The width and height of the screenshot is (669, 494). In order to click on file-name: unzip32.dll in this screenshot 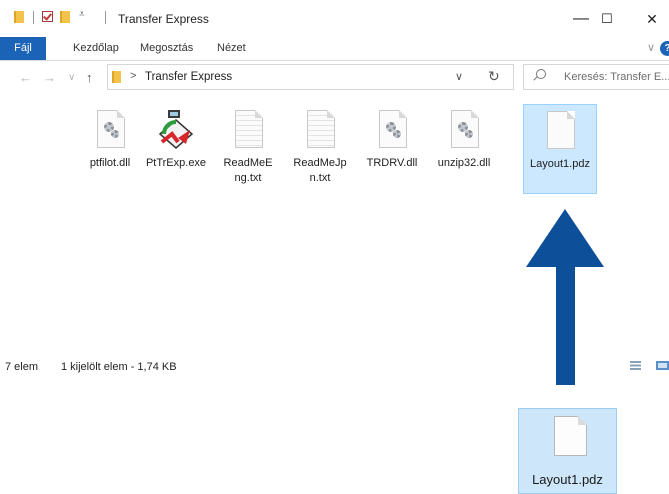, I will do `click(464, 163)`.